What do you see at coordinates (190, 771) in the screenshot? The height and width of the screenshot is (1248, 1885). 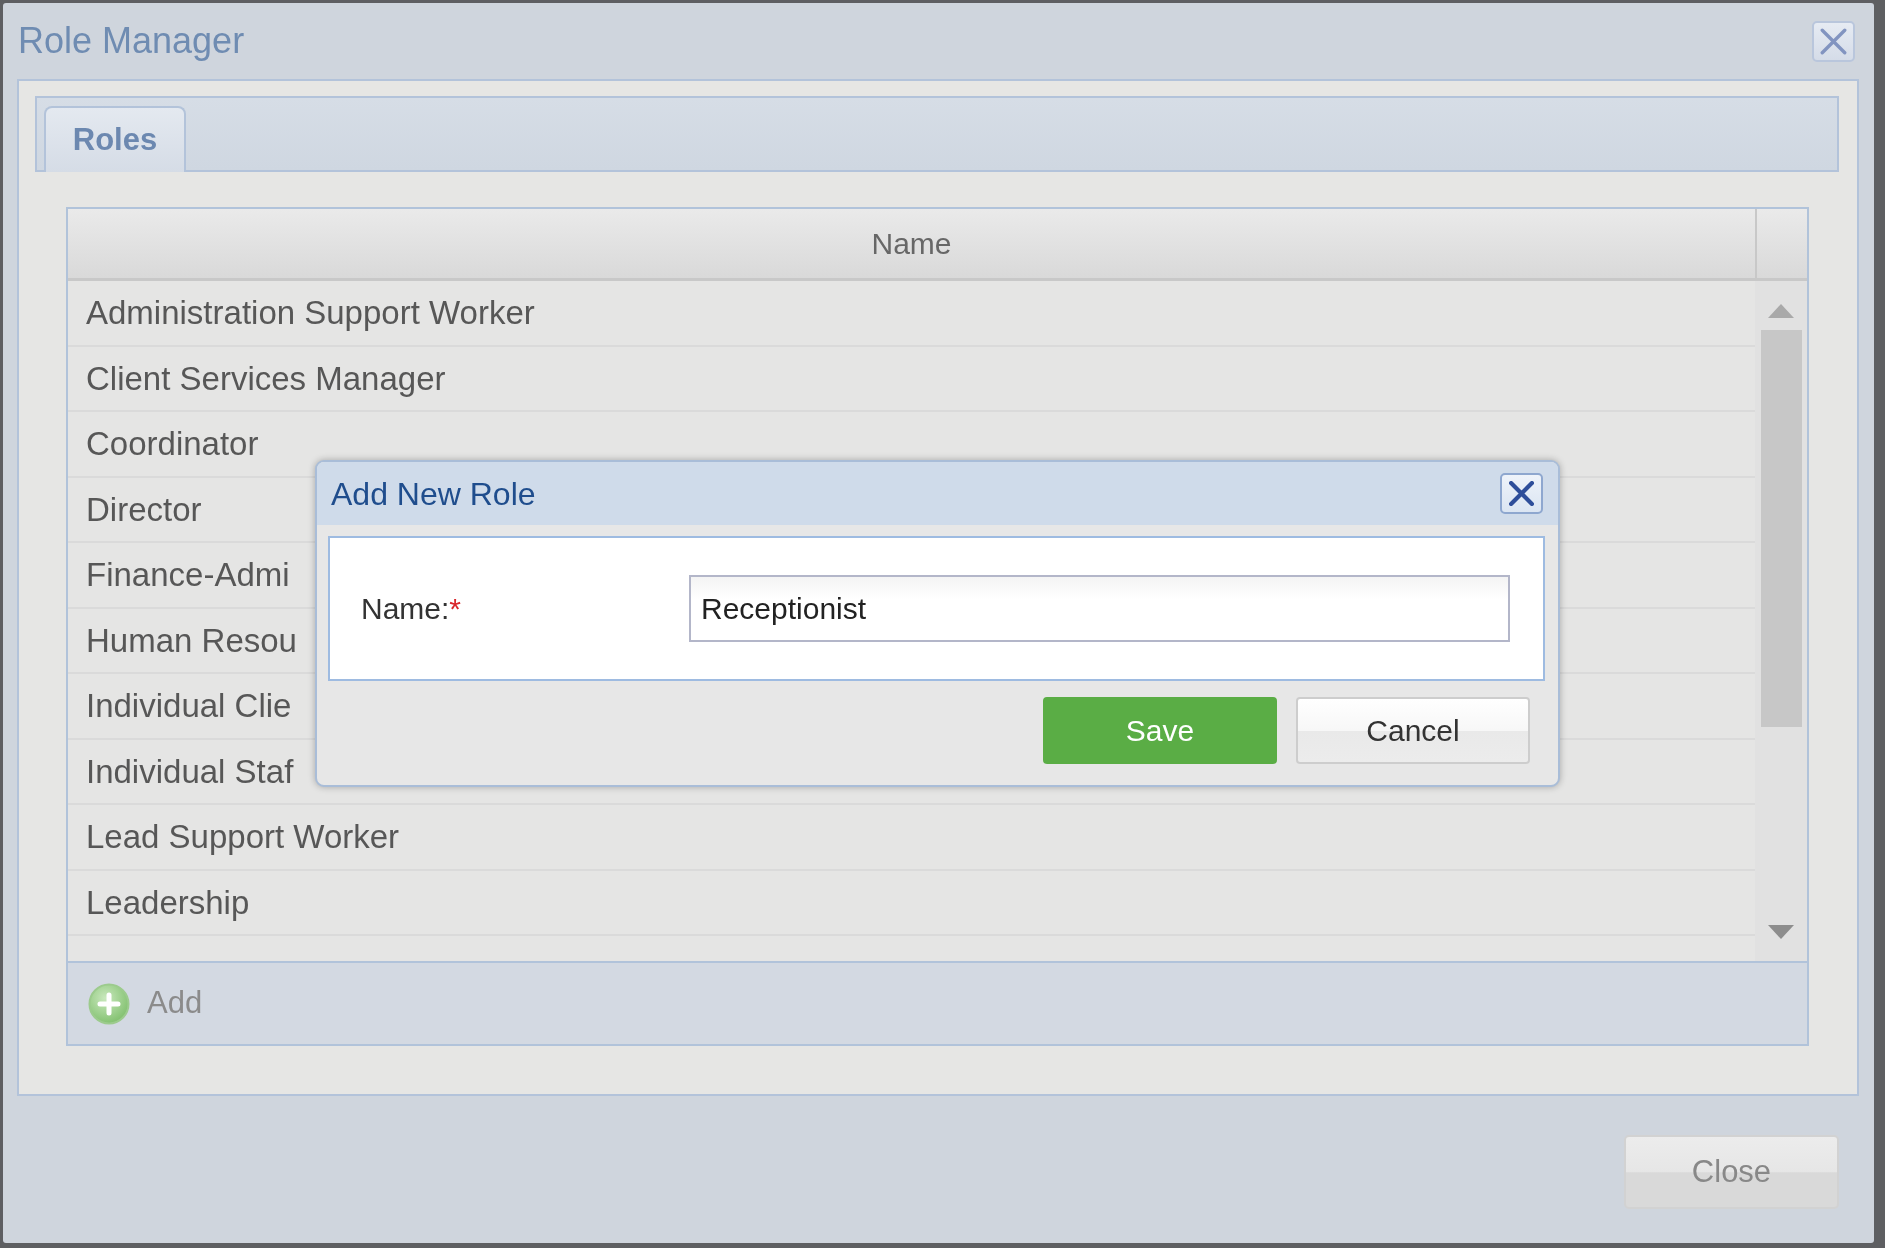 I see `role-name: Individual Staf` at bounding box center [190, 771].